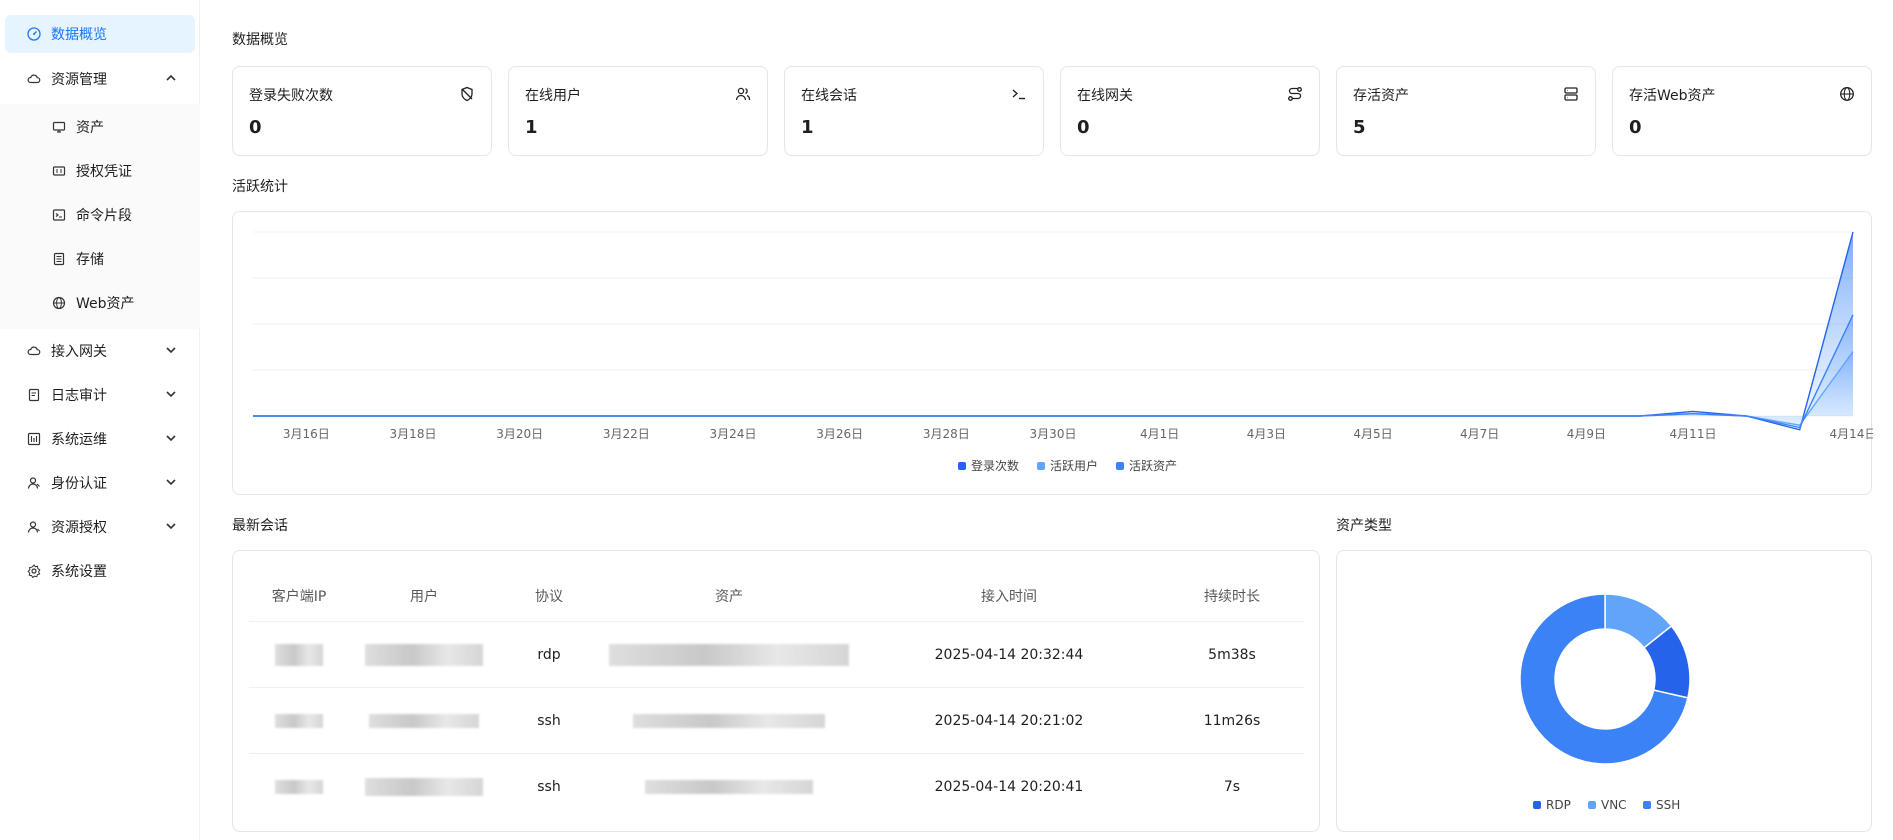 The image size is (1893, 840). I want to click on legend-label: SSH, so click(1668, 805).